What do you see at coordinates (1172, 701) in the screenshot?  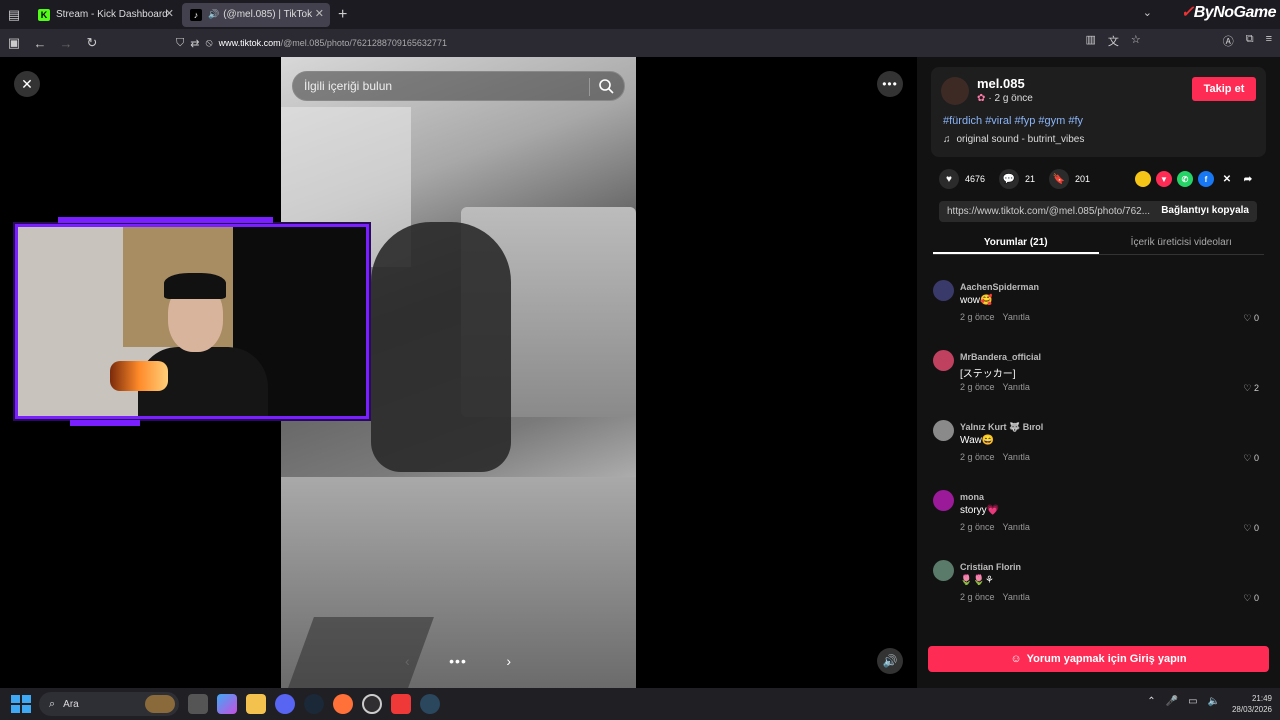 I see `microphone-icon: 🎤` at bounding box center [1172, 701].